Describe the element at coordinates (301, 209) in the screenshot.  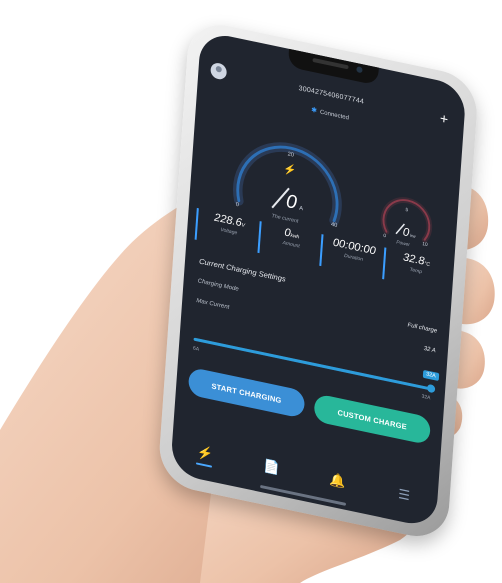
I see `current-unit: A` at that location.